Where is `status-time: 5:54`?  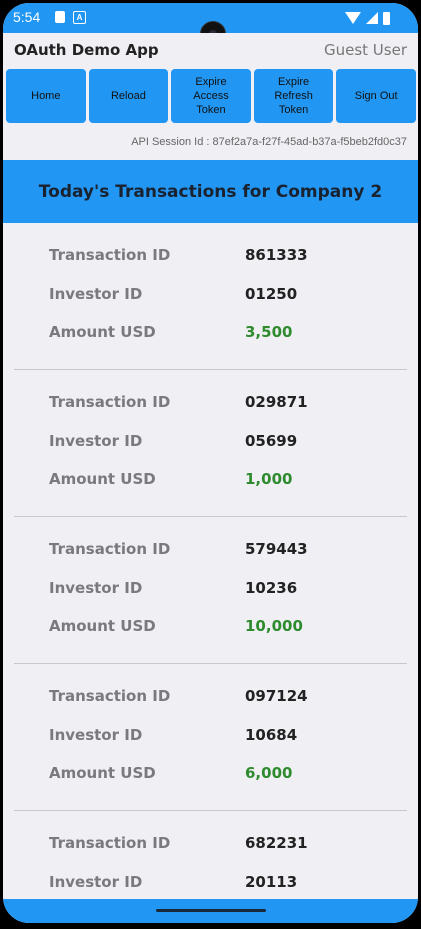
status-time: 5:54 is located at coordinates (27, 17).